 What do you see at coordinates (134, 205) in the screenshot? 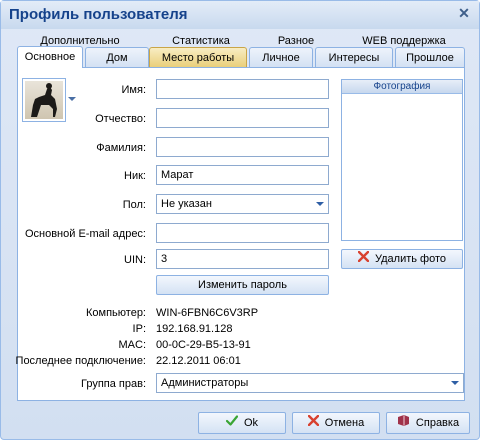
I see `gender-label: Пол:` at bounding box center [134, 205].